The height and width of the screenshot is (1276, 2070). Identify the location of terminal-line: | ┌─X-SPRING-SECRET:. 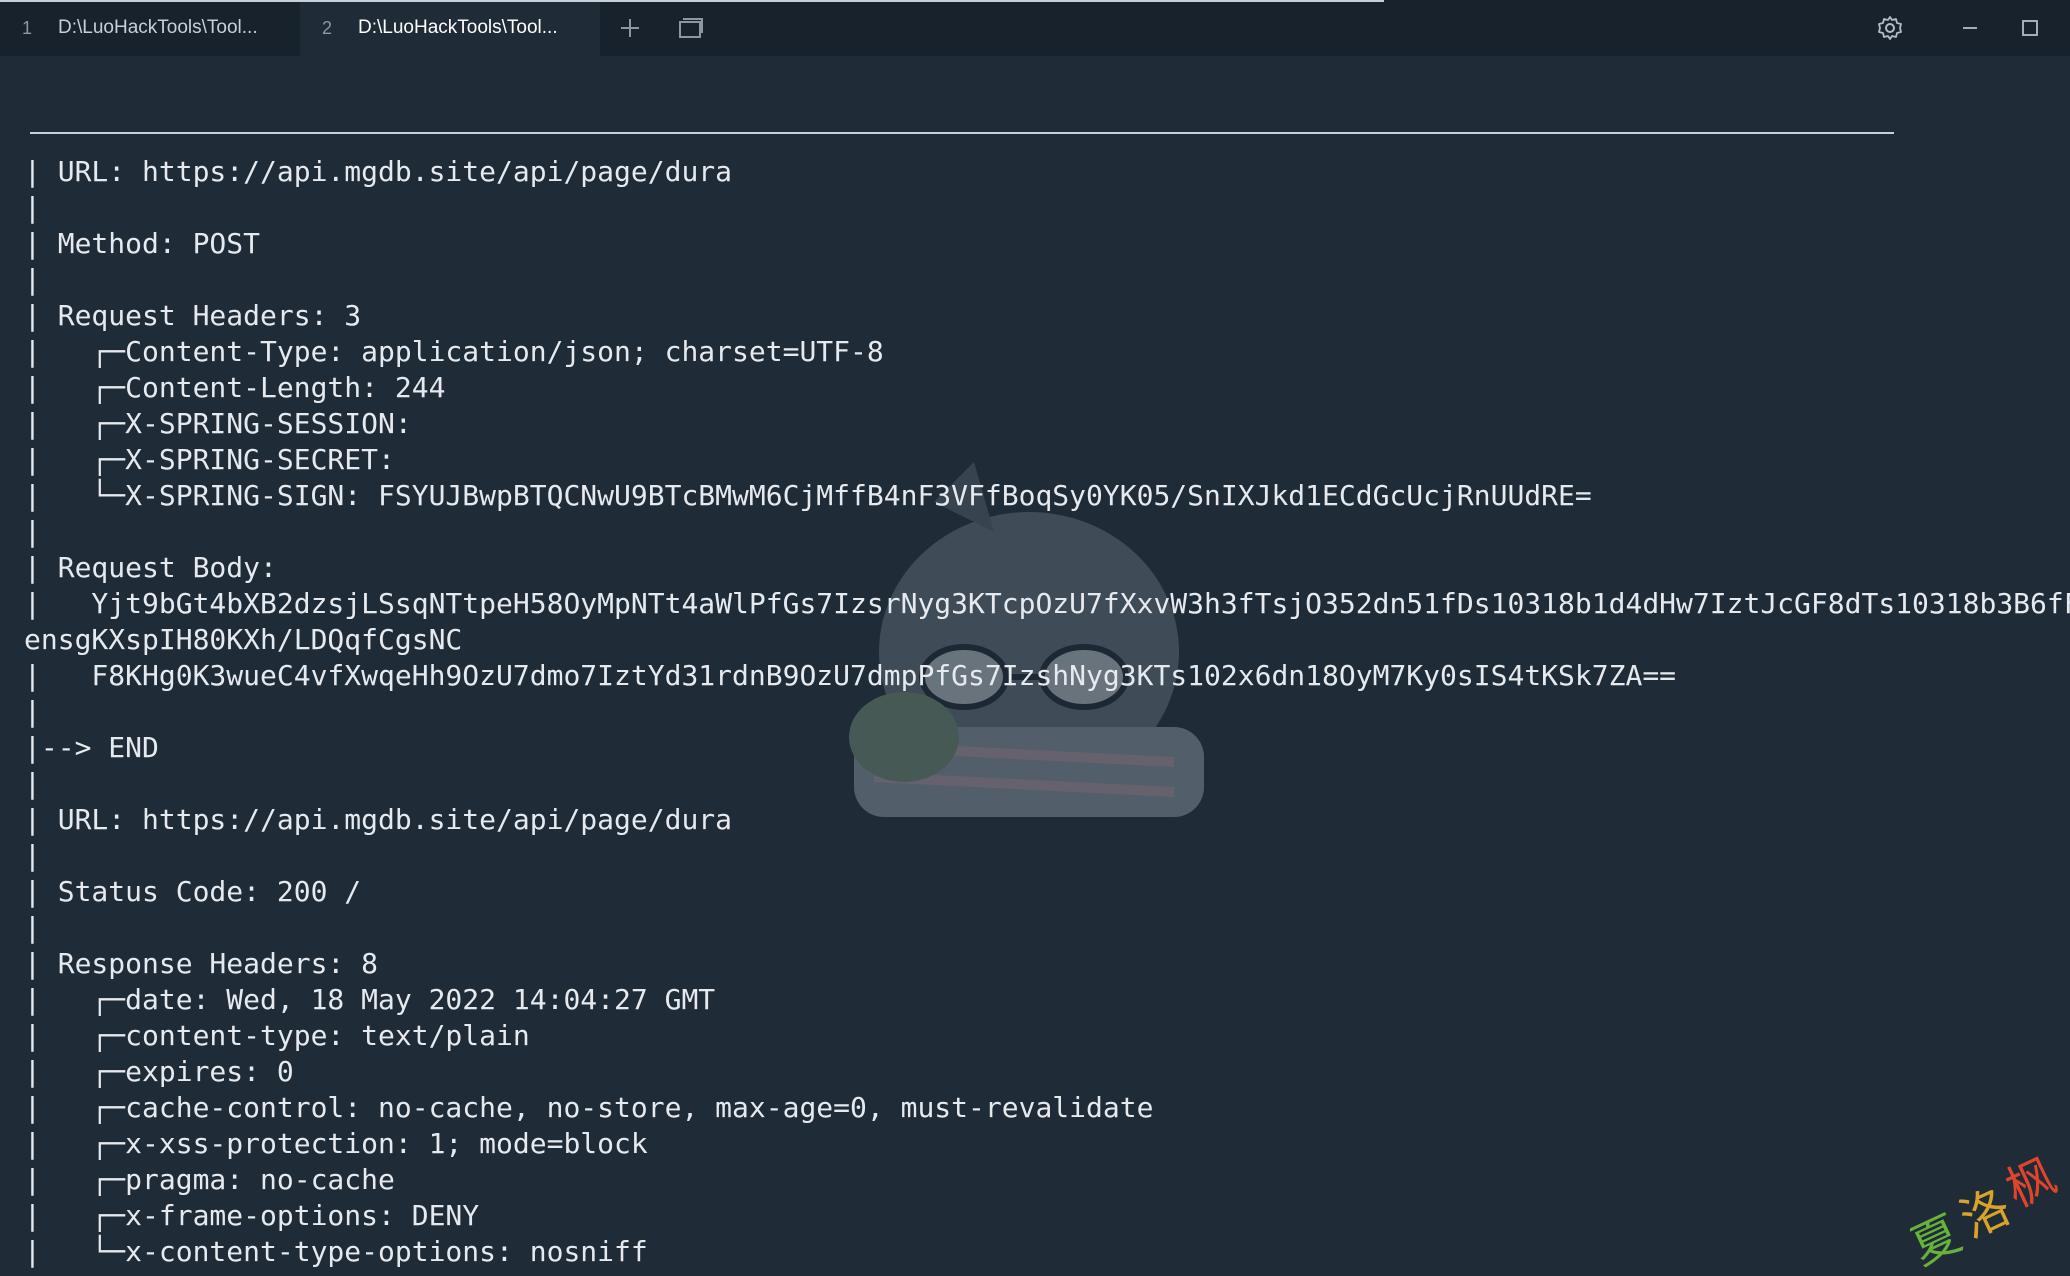
(209, 459).